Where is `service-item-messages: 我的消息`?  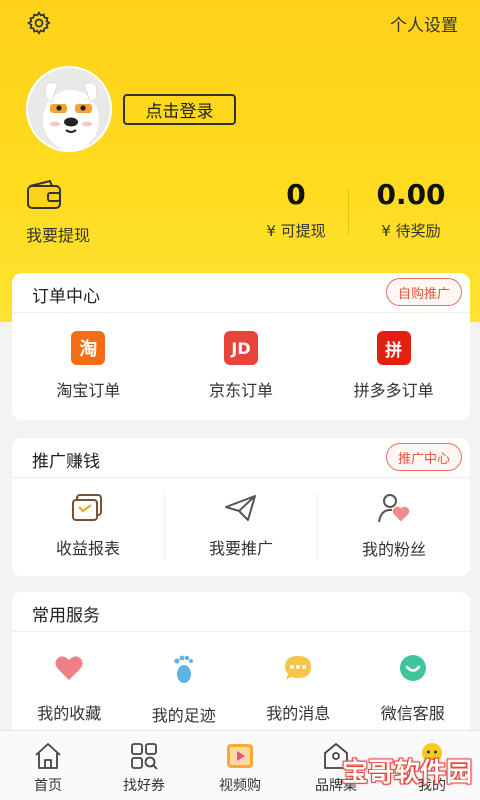
service-item-messages: 我的消息 is located at coordinates (298, 680).